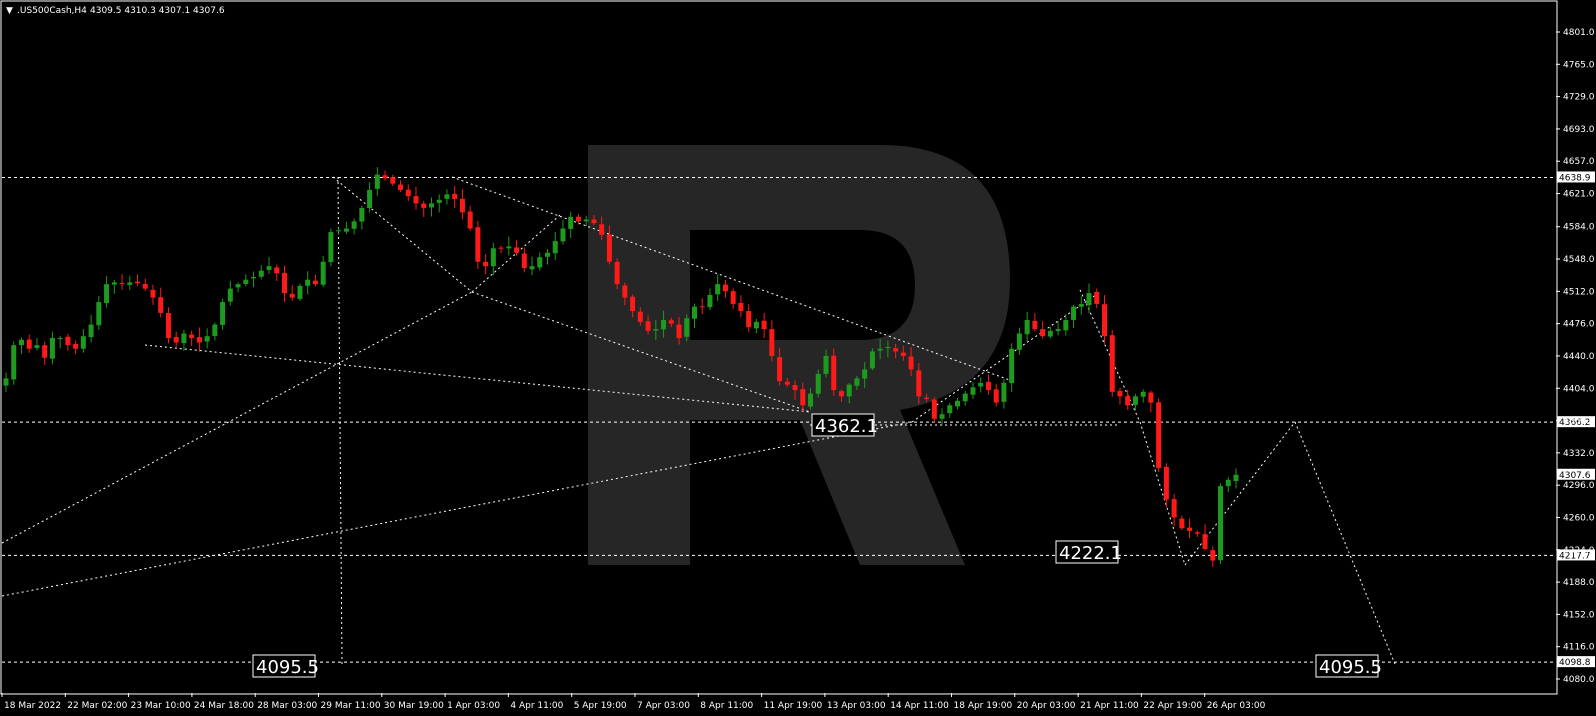 This screenshot has width=1596, height=716. I want to click on level-price-label: 4098.8, so click(1575, 663).